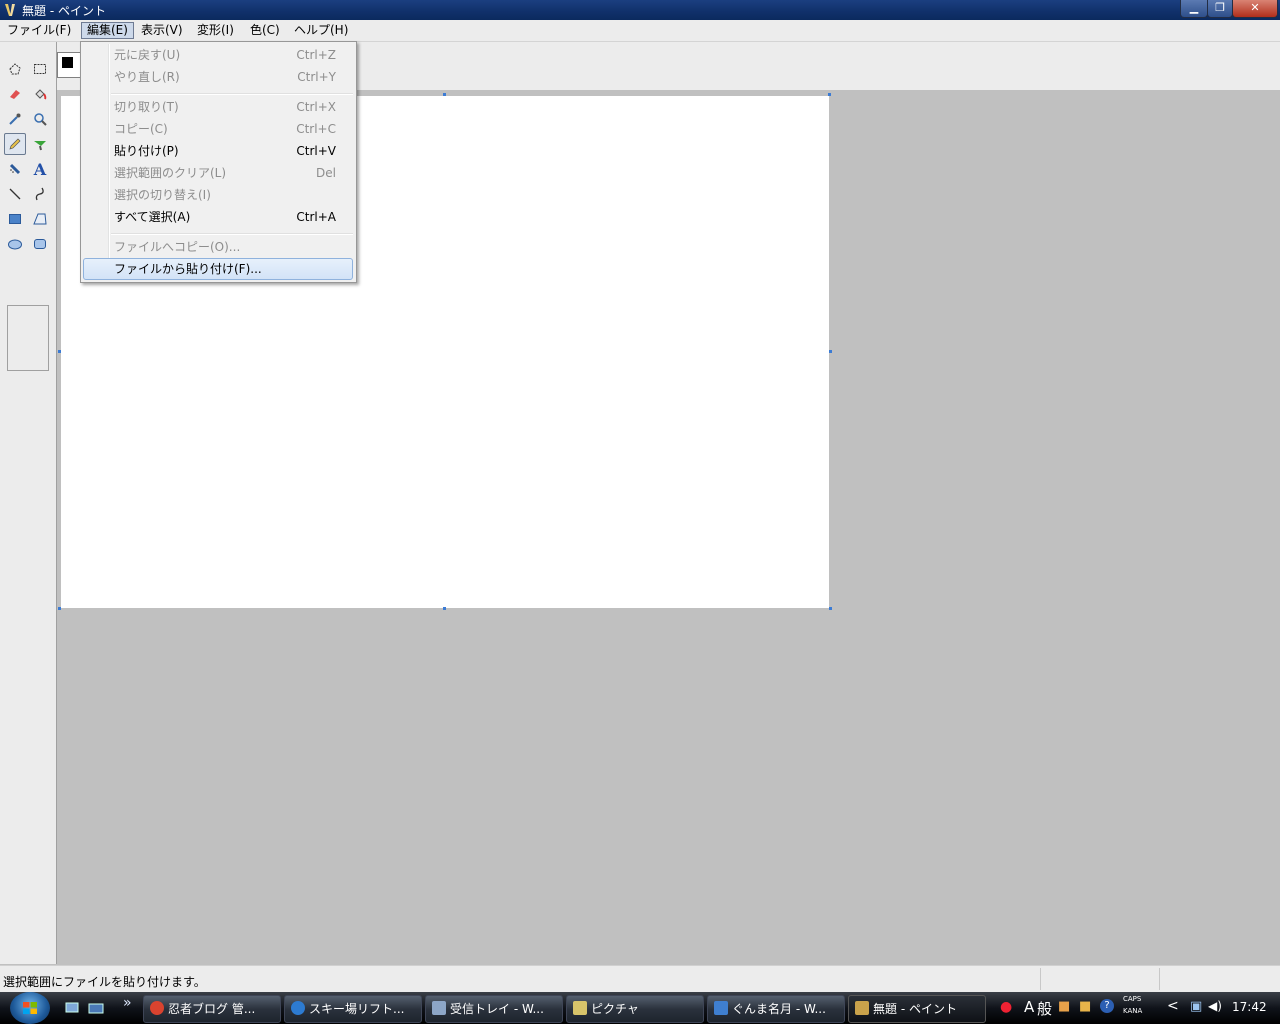 This screenshot has height=1024, width=1280. What do you see at coordinates (829, 94) in the screenshot?
I see `resize-handle-top-right` at bounding box center [829, 94].